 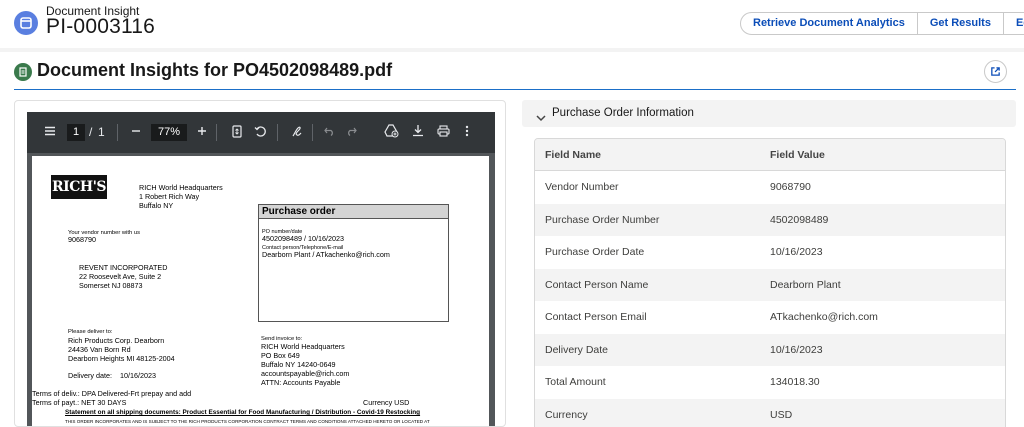 What do you see at coordinates (623, 113) in the screenshot?
I see `section-title: Purchase Order Information` at bounding box center [623, 113].